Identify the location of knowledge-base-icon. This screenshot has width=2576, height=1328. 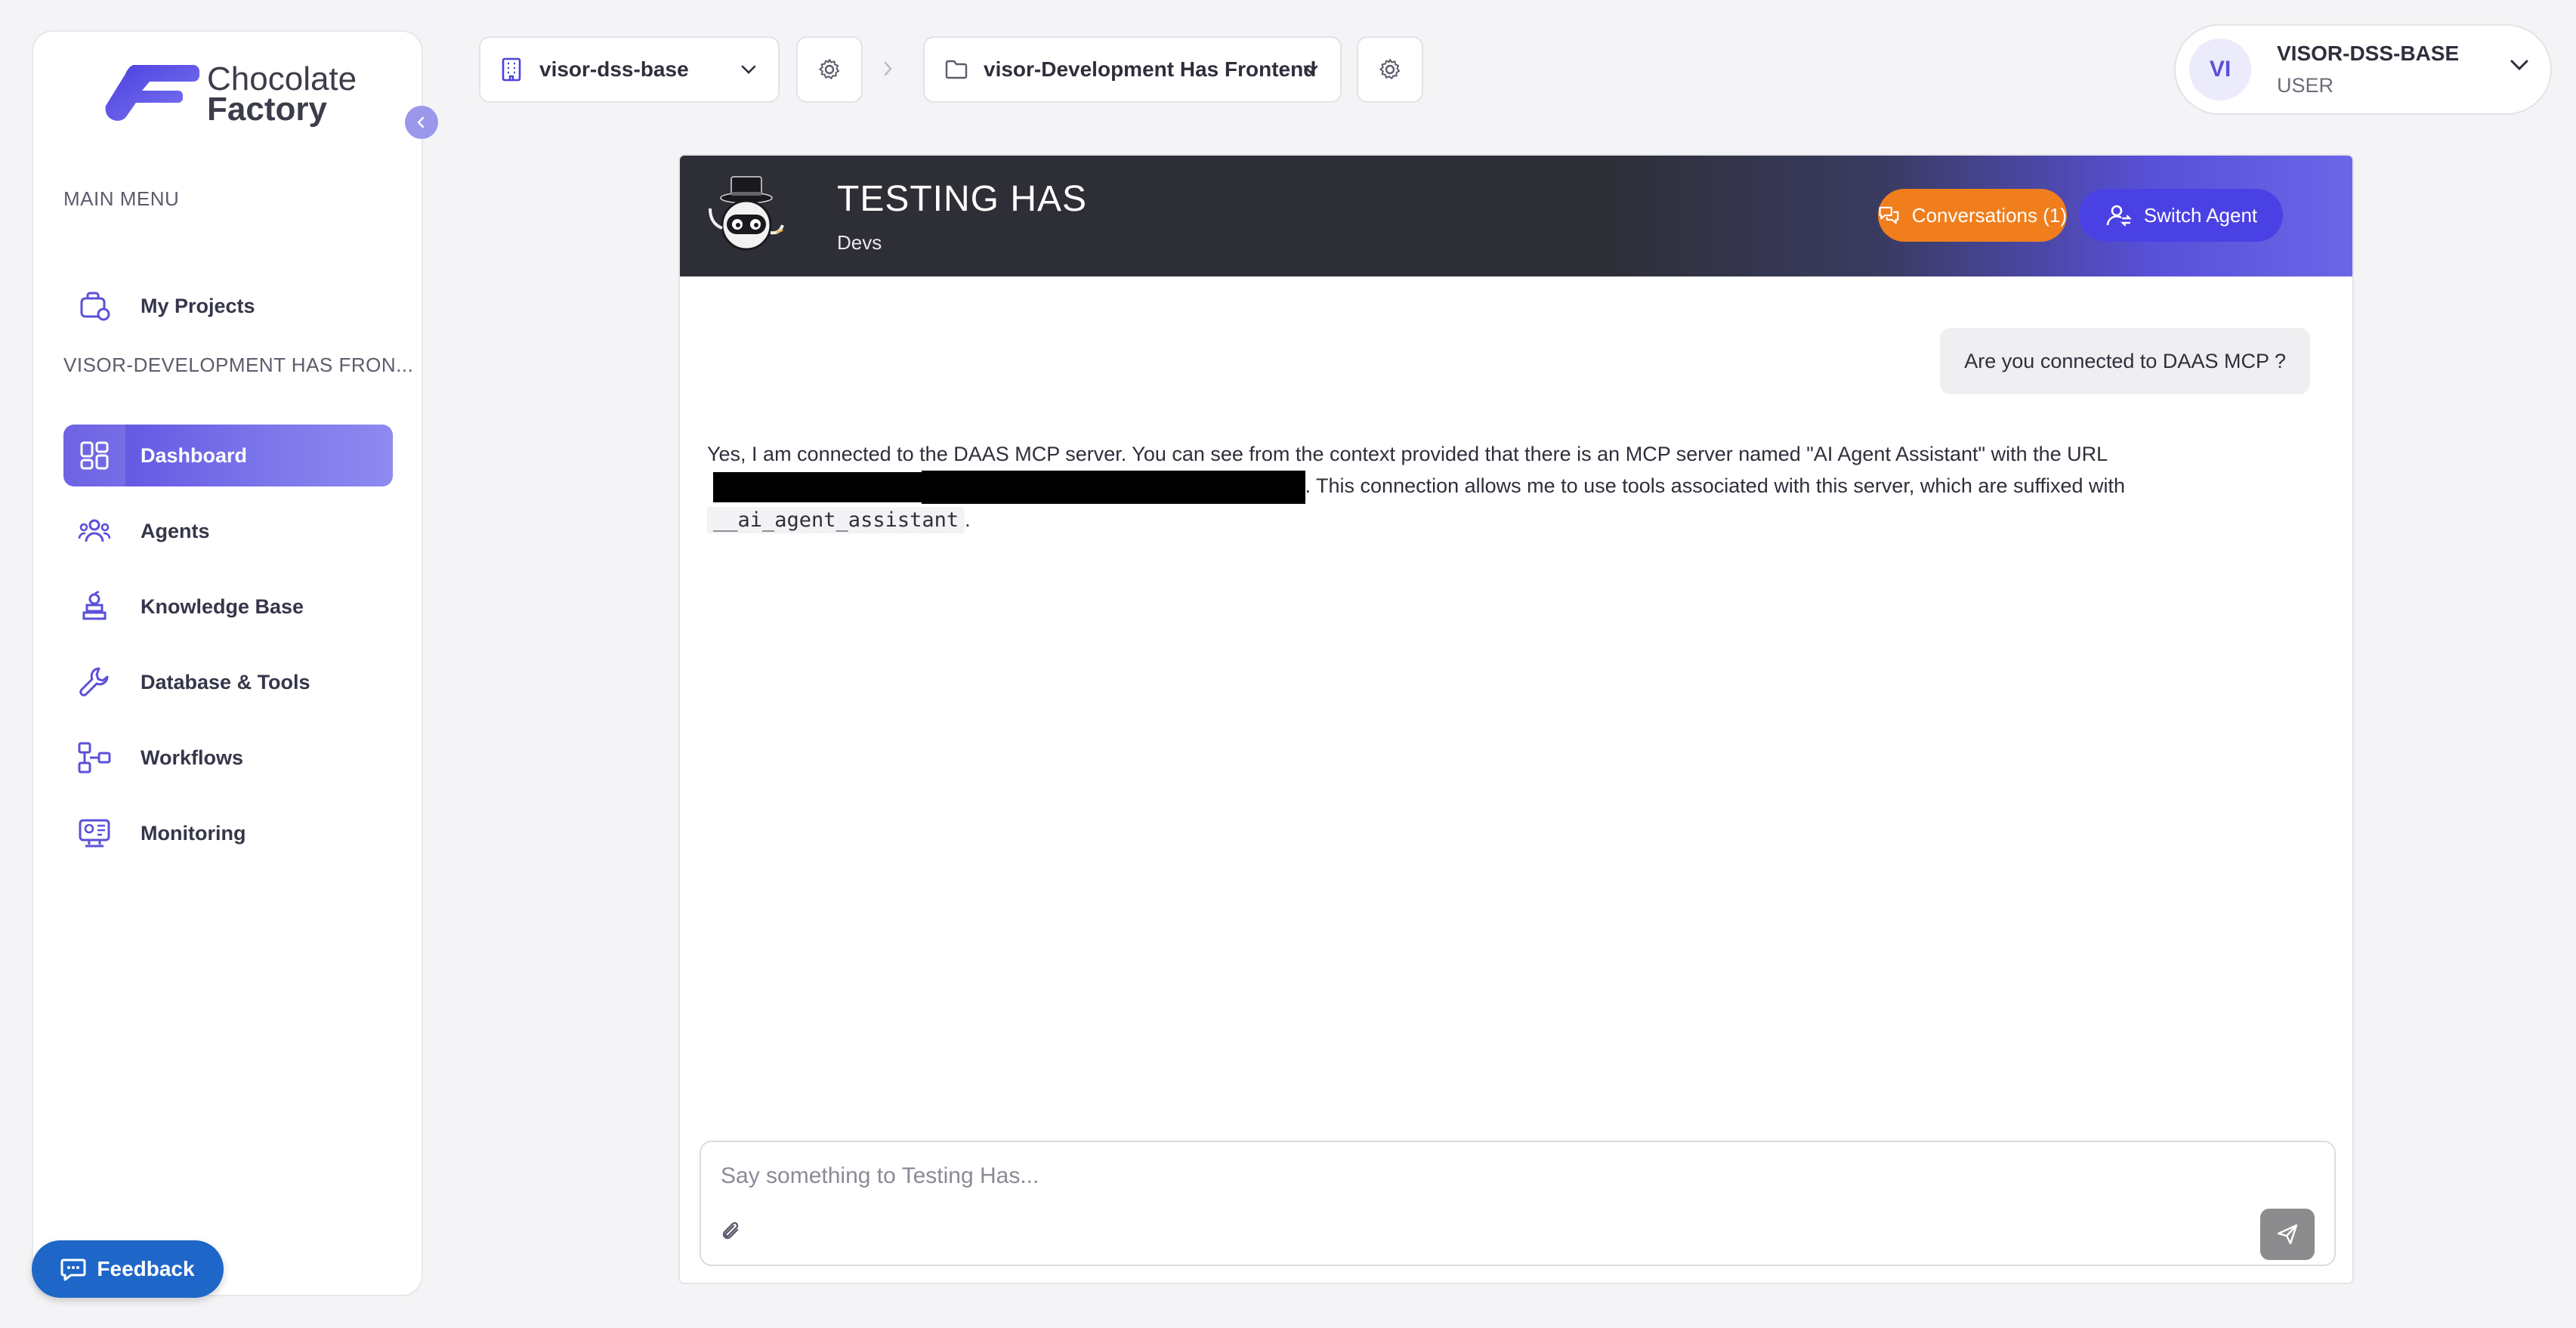
(94, 605).